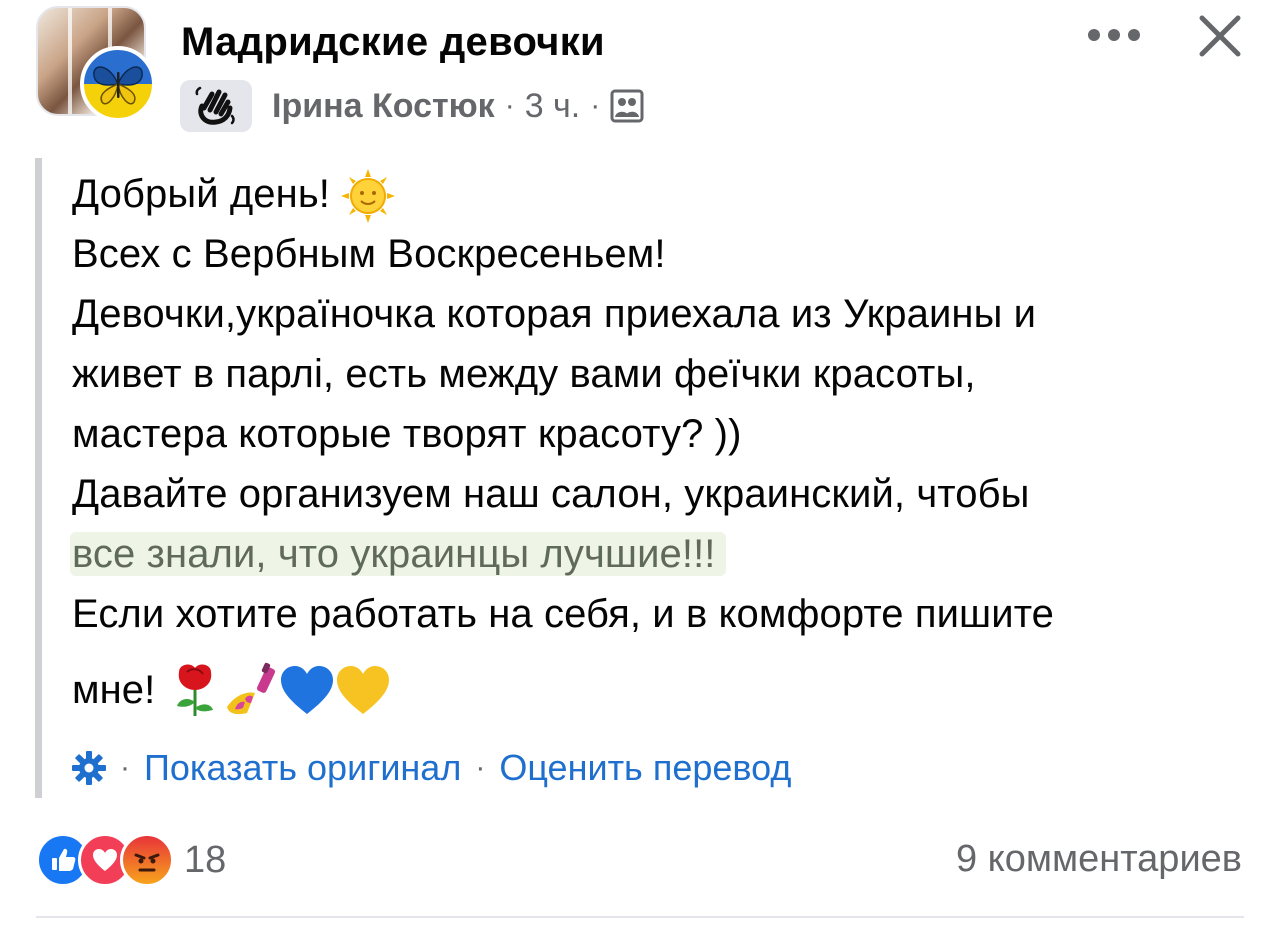 The width and height of the screenshot is (1280, 947). Describe the element at coordinates (393, 42) in the screenshot. I see `group-name: Мадридские девочки` at that location.